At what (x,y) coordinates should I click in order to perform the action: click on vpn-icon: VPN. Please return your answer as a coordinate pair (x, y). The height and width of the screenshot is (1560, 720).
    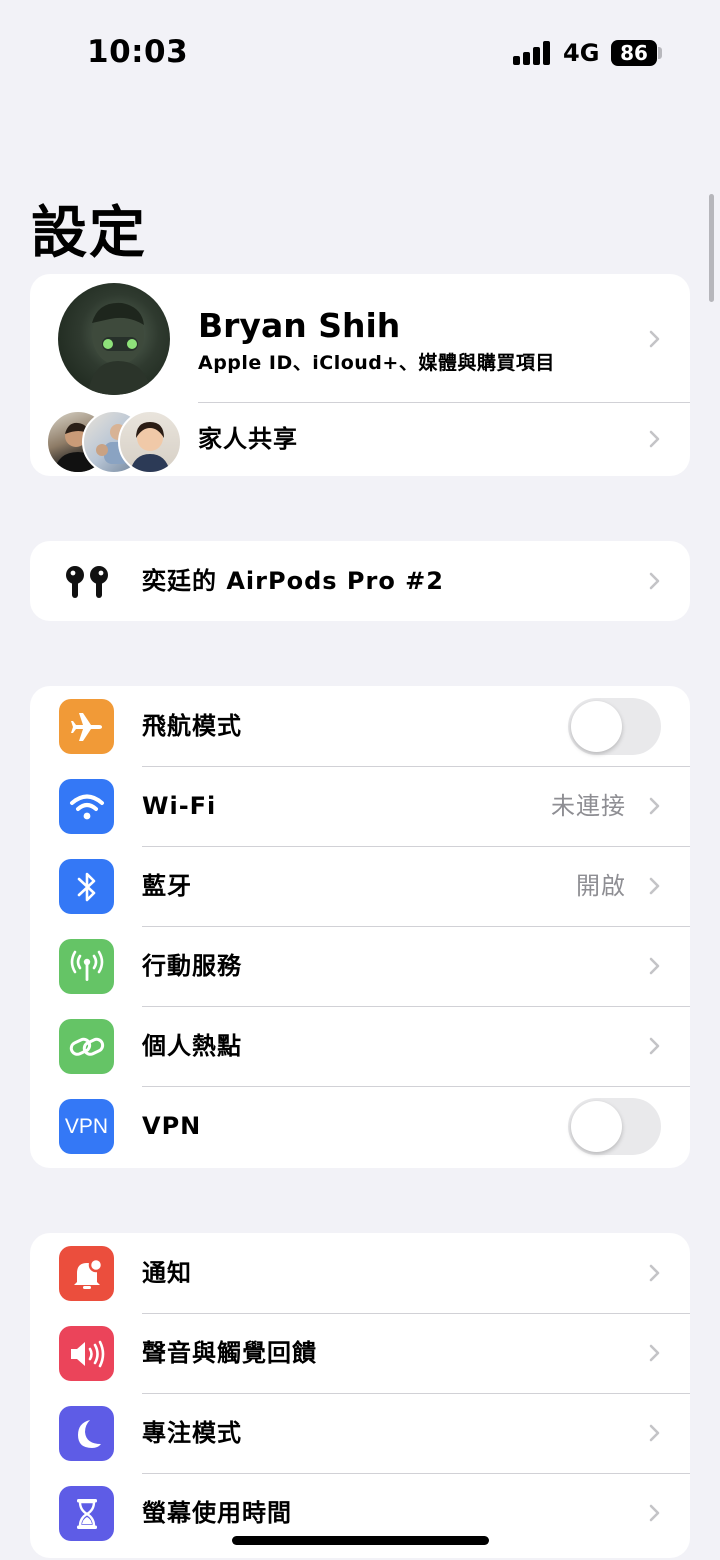
    Looking at the image, I should click on (86, 1126).